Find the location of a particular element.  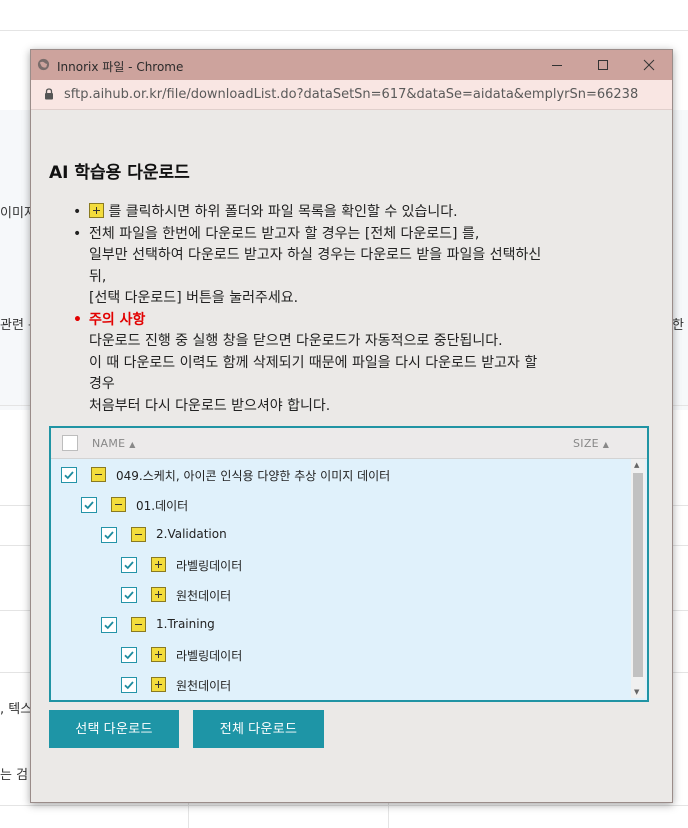

close-button is located at coordinates (649, 65).